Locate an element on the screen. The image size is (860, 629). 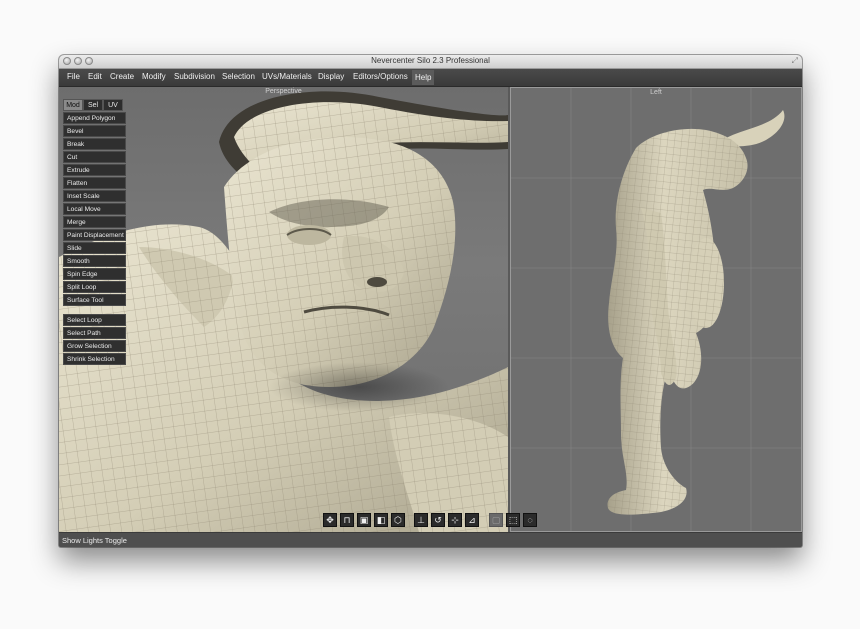
cube-shaded-icon: ▣ is located at coordinates (364, 520).